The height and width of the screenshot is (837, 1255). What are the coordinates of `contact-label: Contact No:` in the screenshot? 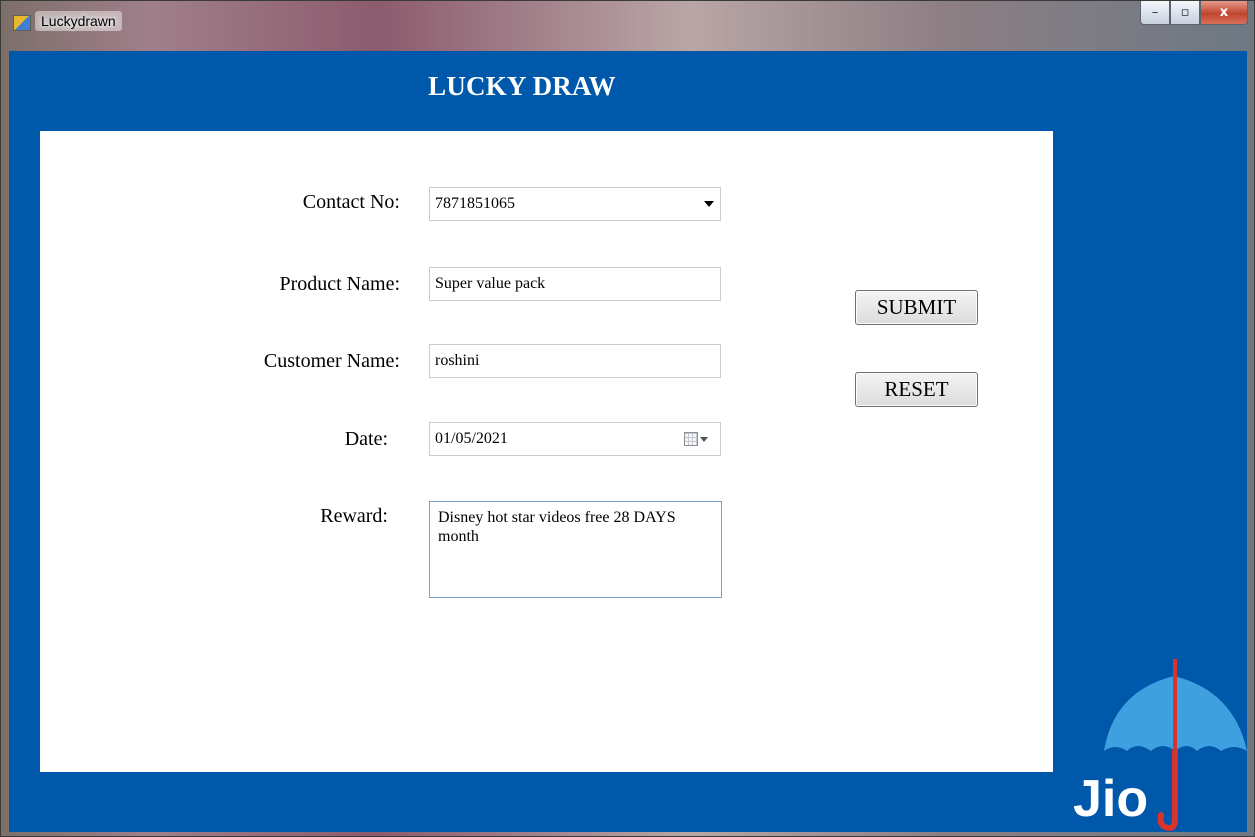 It's located at (351, 202).